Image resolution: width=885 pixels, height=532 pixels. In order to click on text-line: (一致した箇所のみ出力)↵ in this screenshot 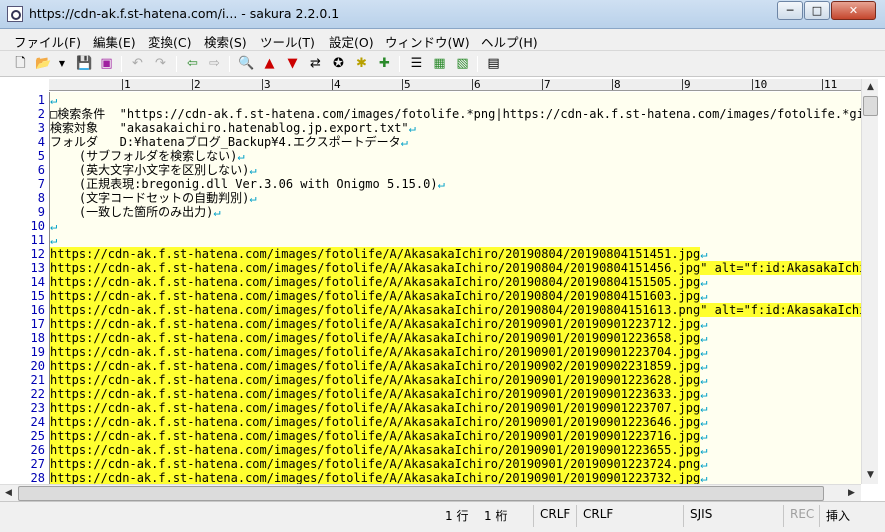, I will do `click(135, 212)`.